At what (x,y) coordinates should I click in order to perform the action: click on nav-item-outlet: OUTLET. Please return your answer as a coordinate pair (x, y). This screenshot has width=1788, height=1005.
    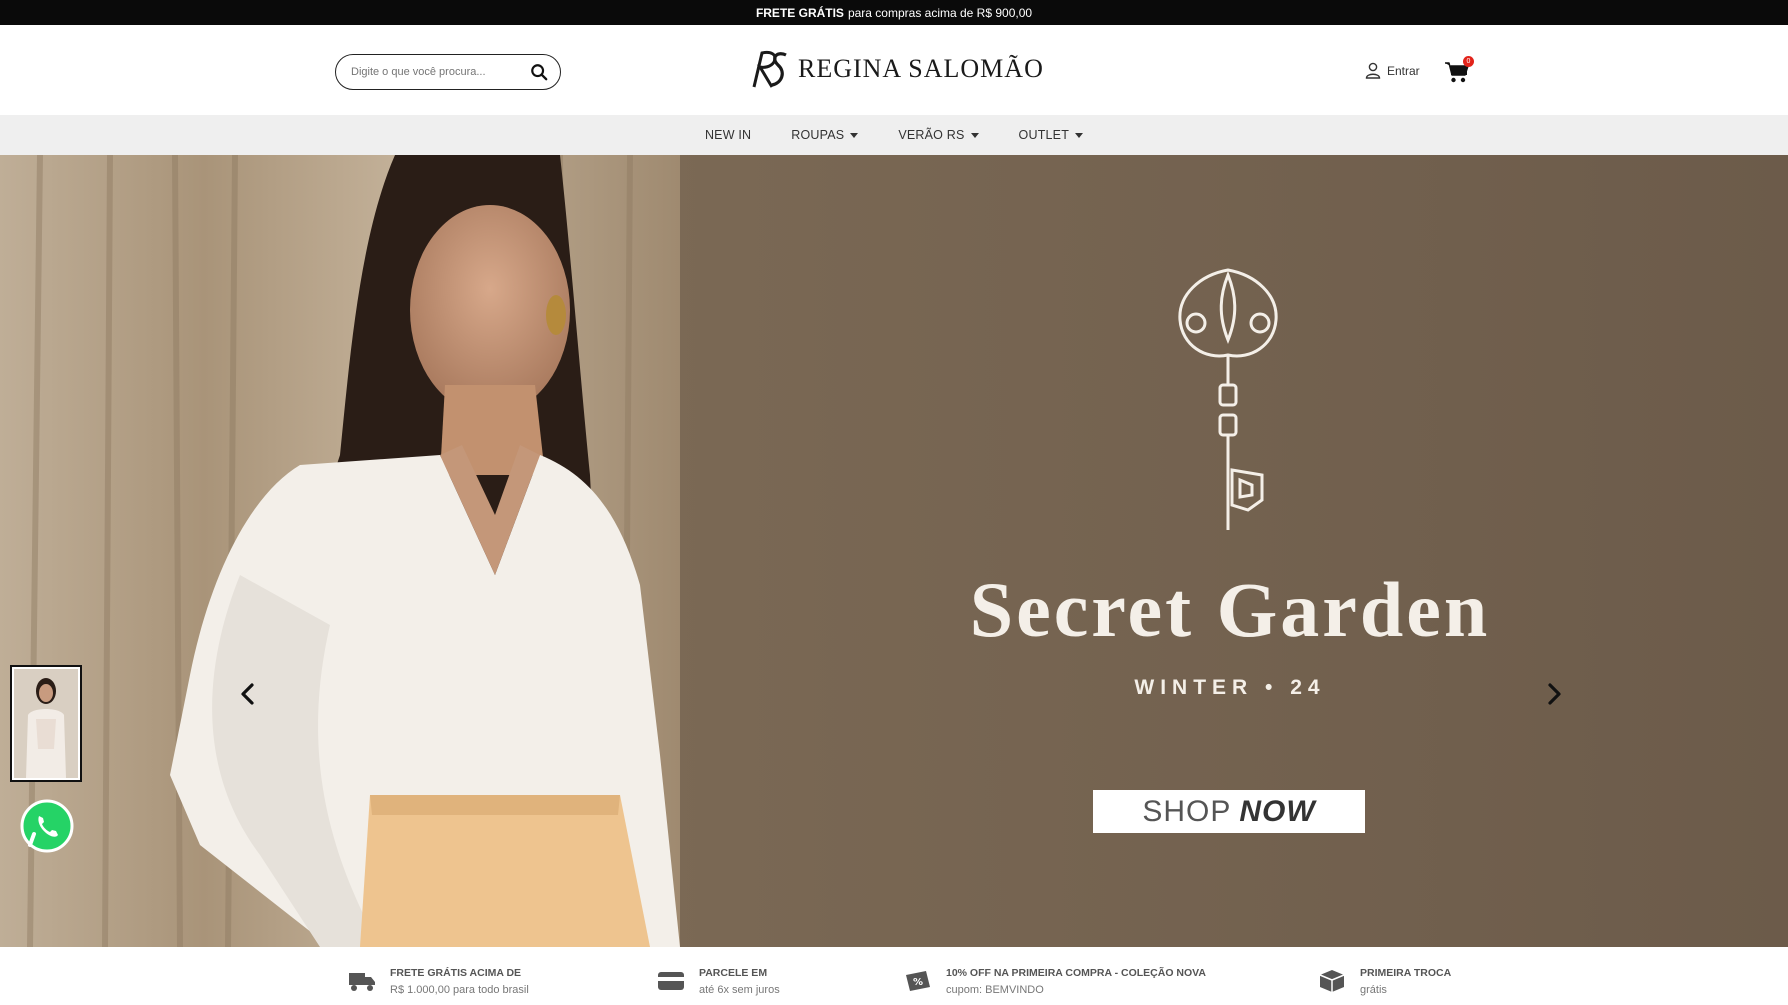
    Looking at the image, I should click on (1051, 135).